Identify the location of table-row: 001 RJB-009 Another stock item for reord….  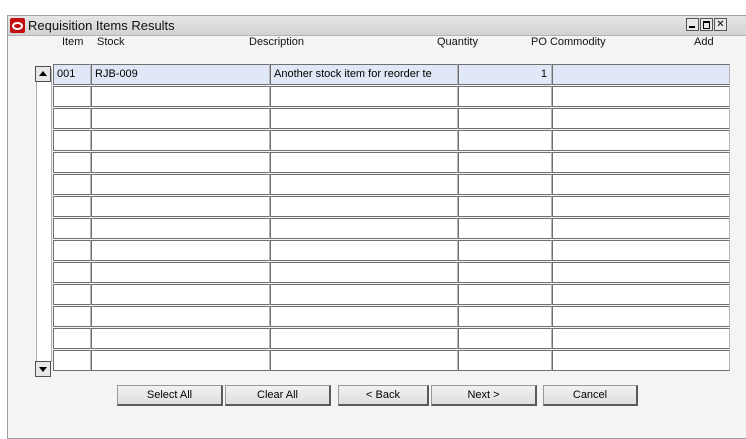
(391, 75).